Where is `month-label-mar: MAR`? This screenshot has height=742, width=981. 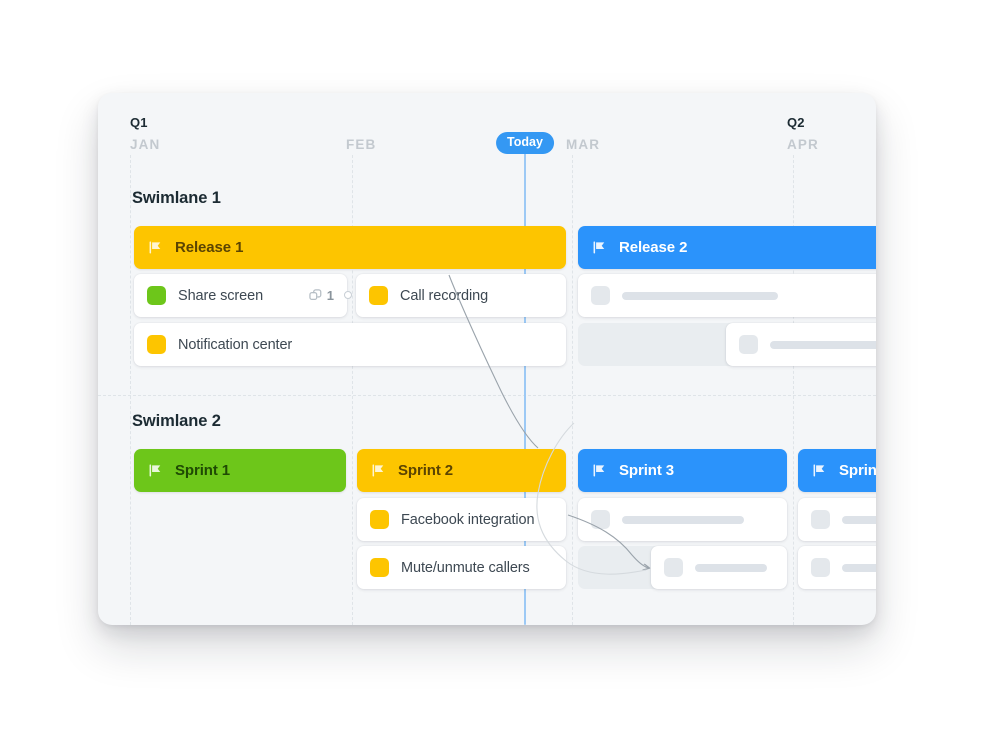 month-label-mar: MAR is located at coordinates (583, 144).